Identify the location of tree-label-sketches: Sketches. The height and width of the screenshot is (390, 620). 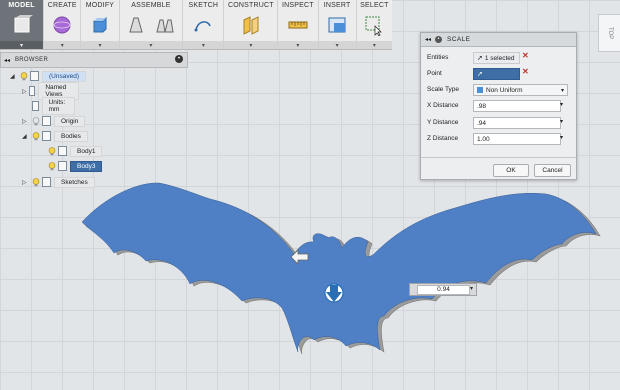
(74, 182).